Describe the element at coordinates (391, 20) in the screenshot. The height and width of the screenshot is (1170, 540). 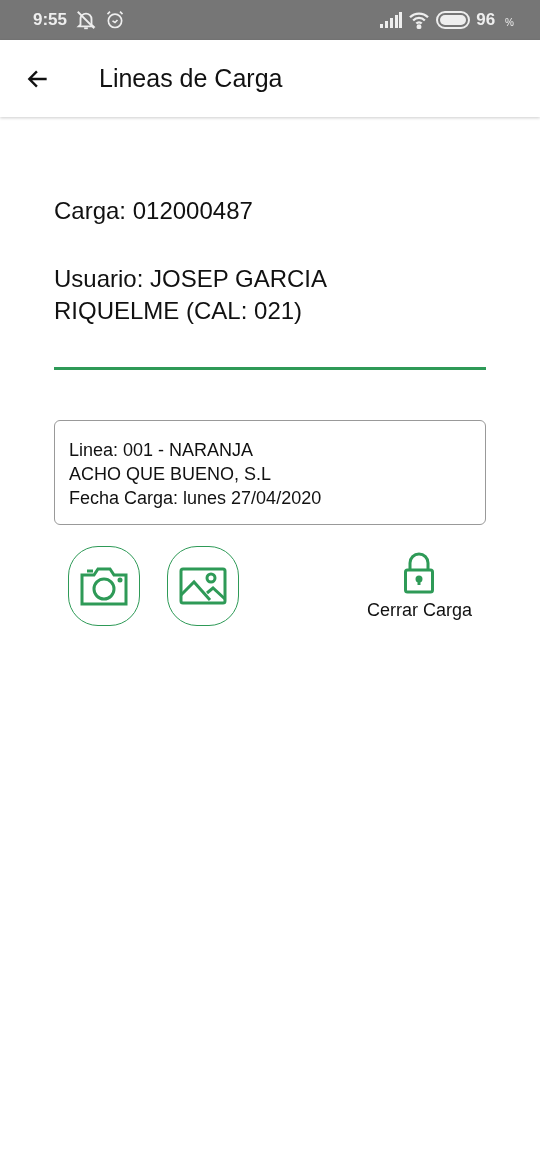
I see `signal-icon` at that location.